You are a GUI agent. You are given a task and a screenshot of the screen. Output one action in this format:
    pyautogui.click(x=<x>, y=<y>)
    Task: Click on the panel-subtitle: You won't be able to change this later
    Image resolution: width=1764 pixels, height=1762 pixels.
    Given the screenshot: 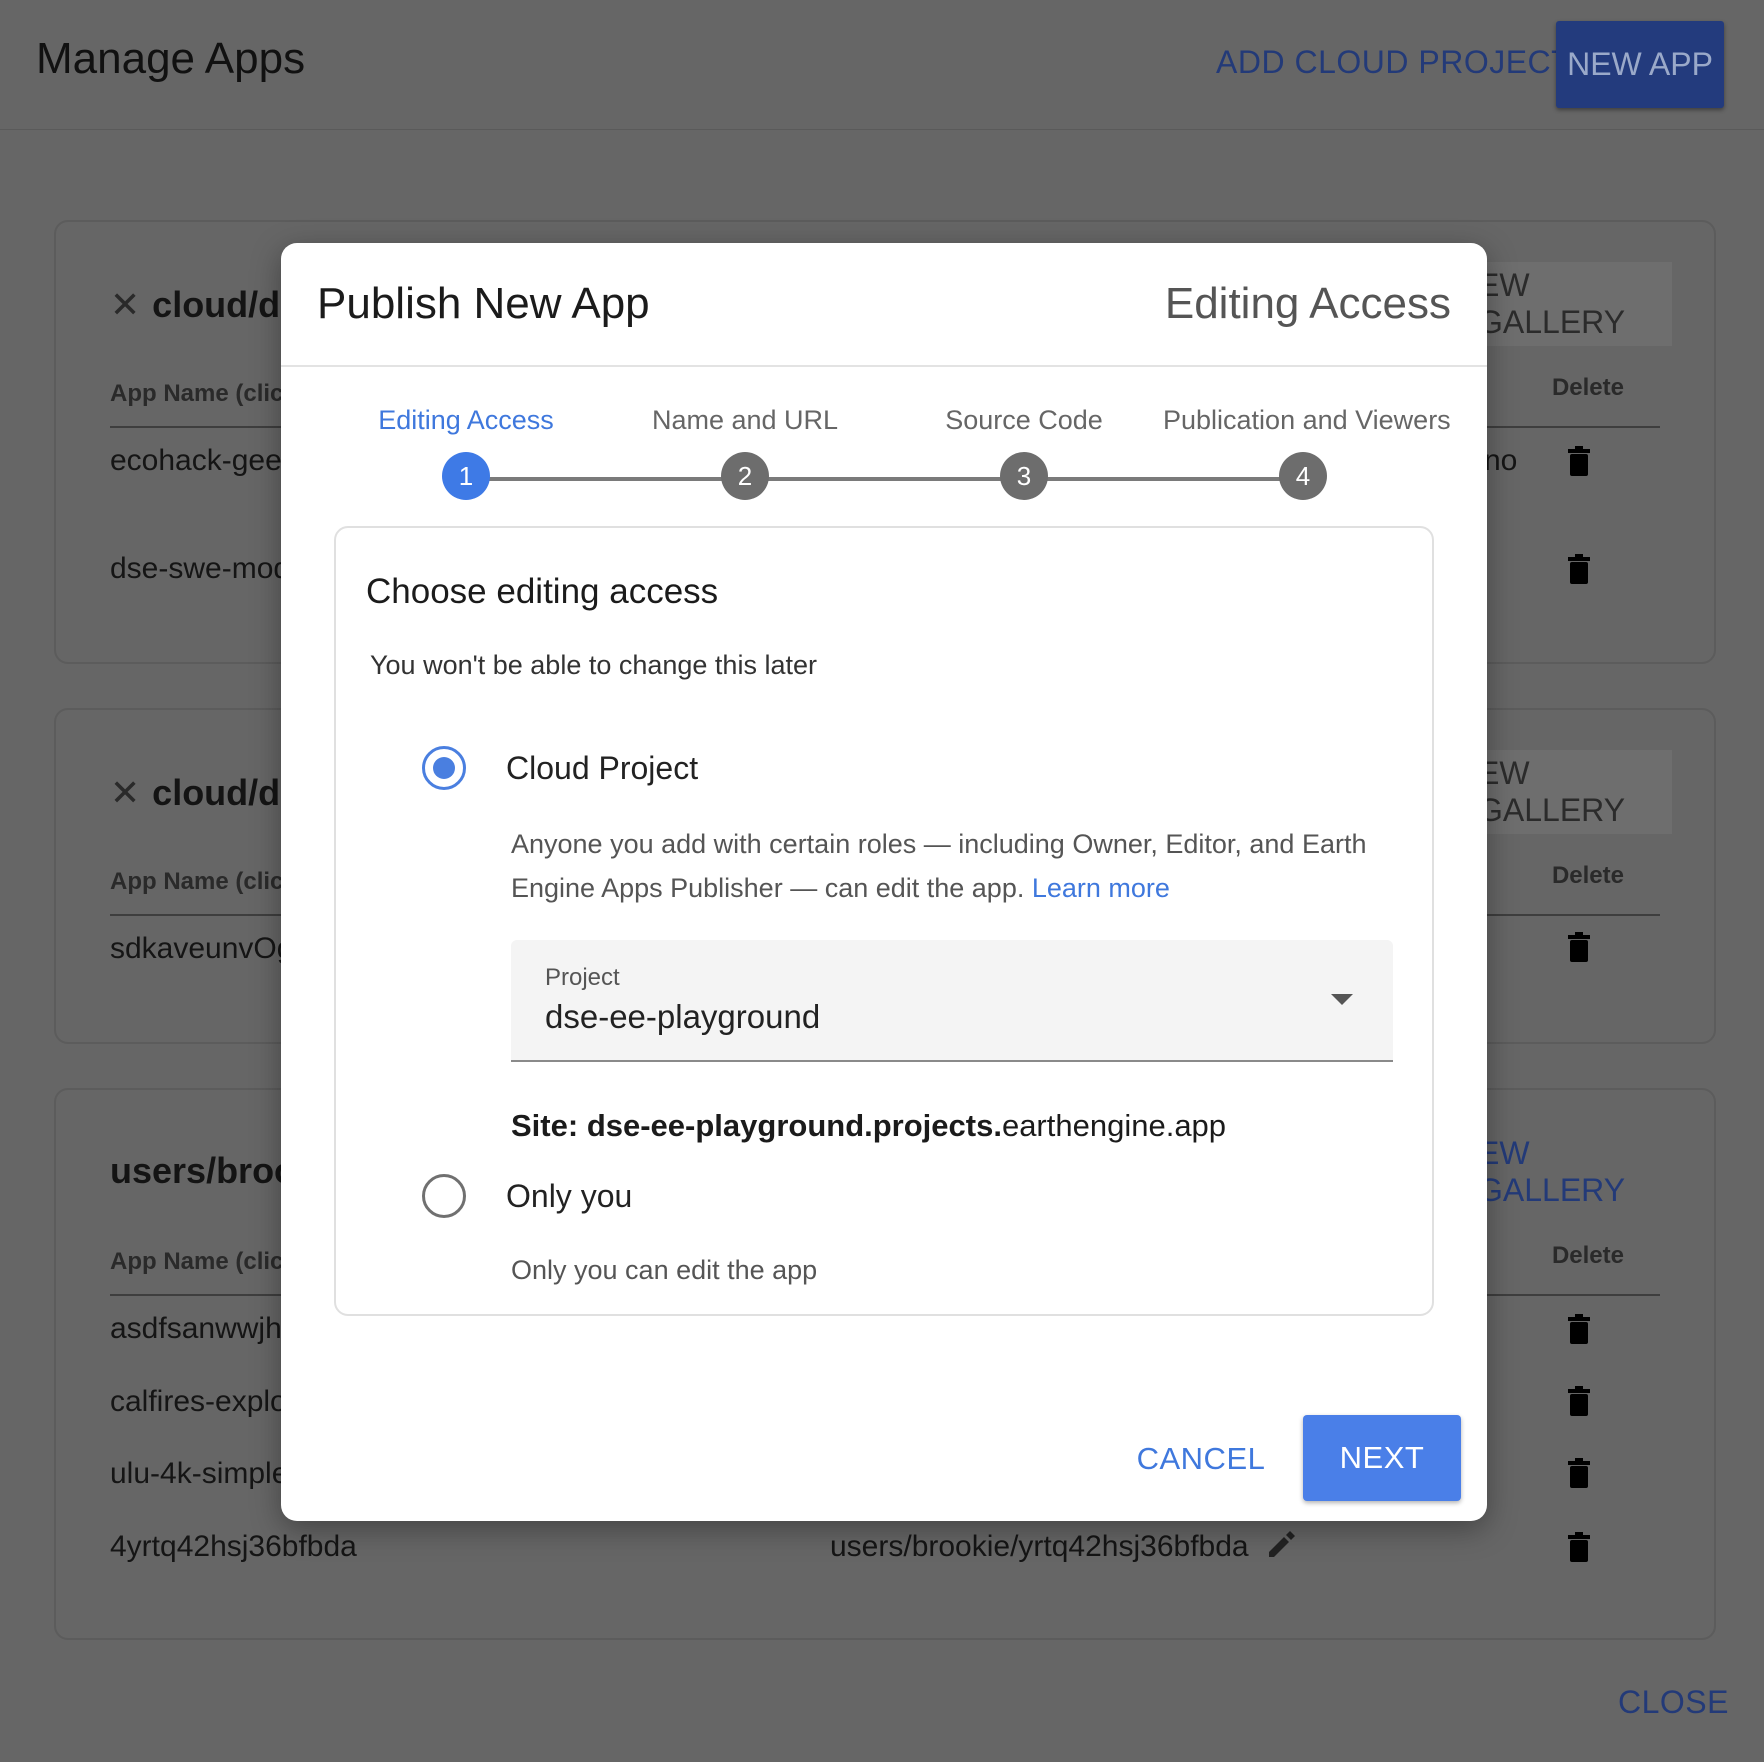 What is the action you would take?
    pyautogui.click(x=593, y=665)
    